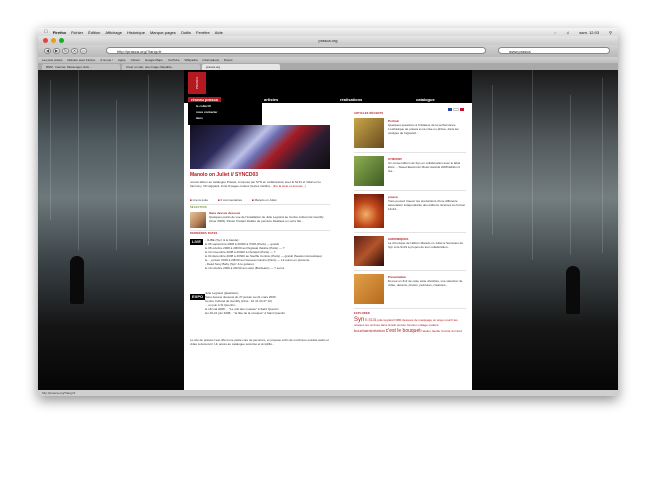 This screenshot has width=650, height=500. I want to click on nav-reseau-prasca: réseau prasca, so click(204, 99).